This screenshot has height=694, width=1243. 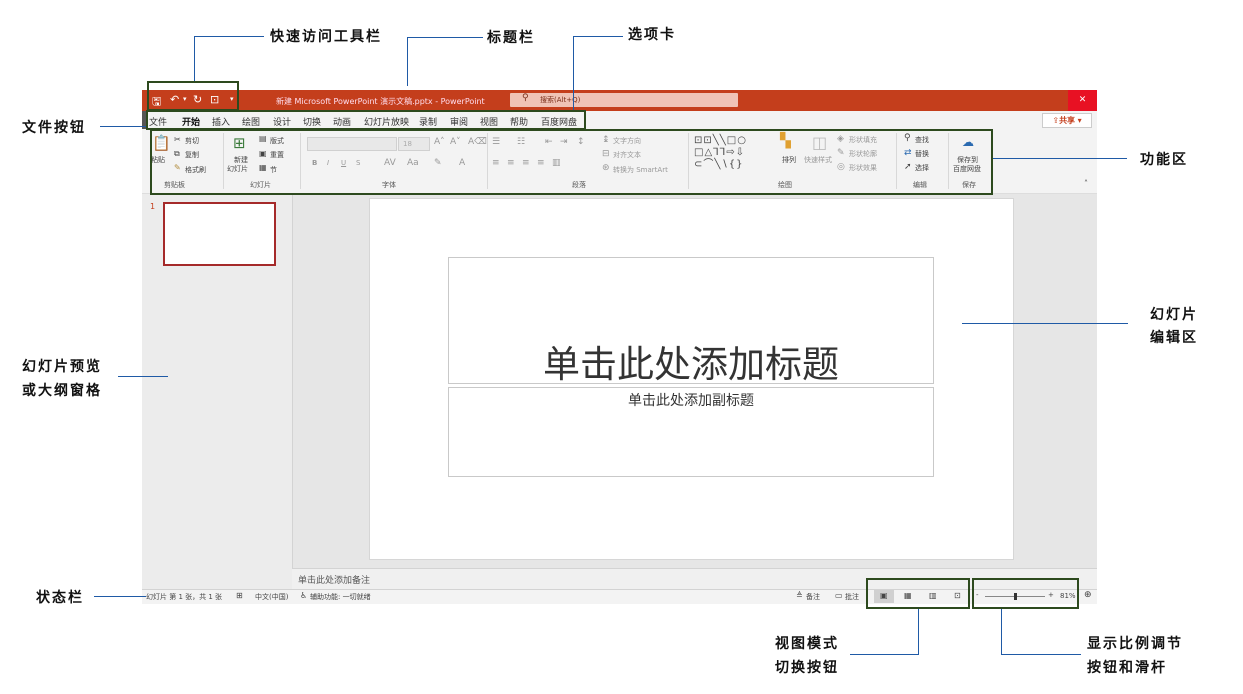 What do you see at coordinates (340, 597) in the screenshot?
I see `accessibility-status: 辅助功能: 一切就绪` at bounding box center [340, 597].